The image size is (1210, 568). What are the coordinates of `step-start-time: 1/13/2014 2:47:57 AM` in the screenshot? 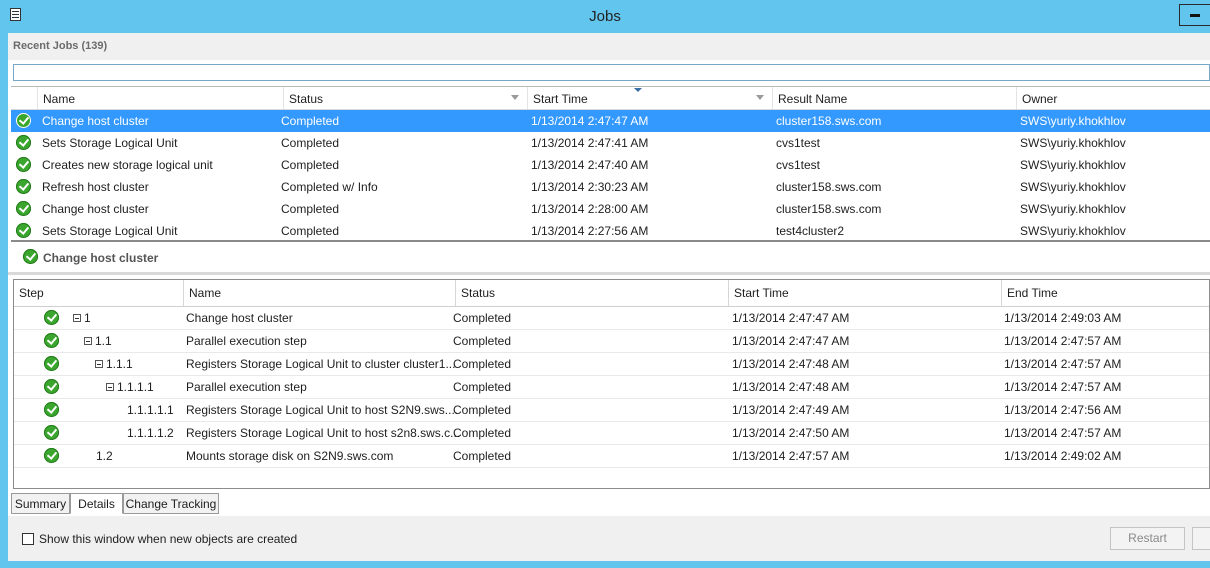 It's located at (791, 456).